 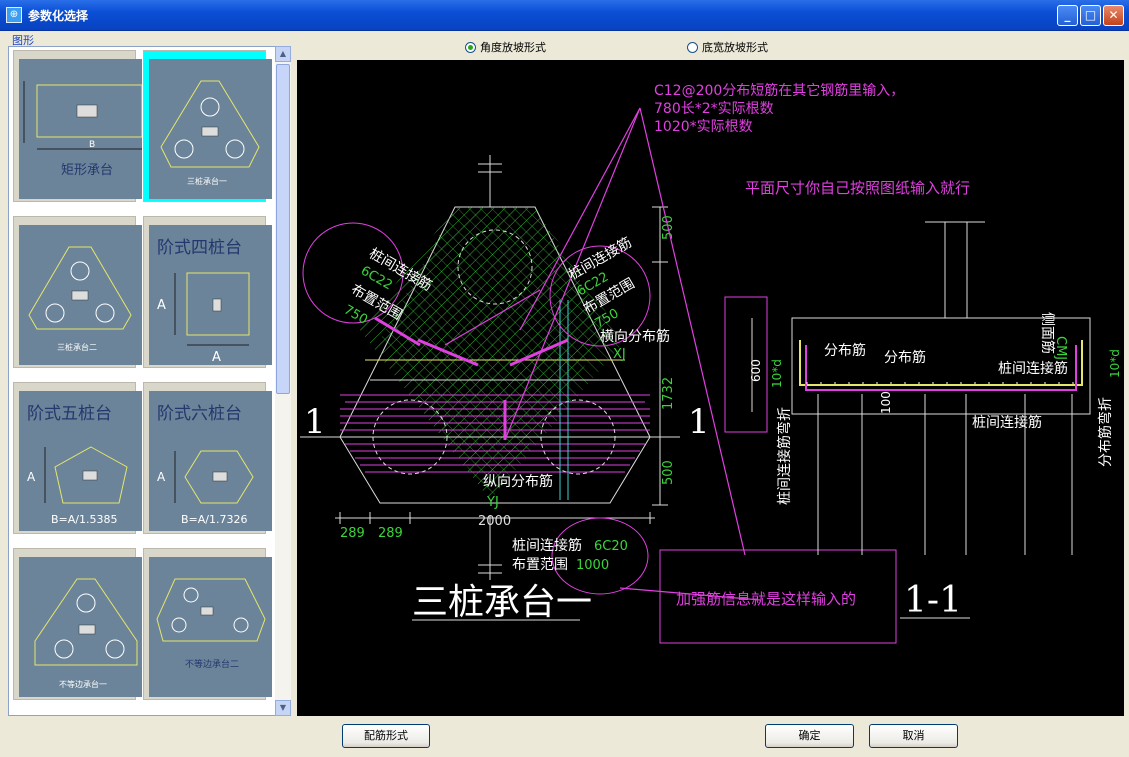 I want to click on dim-500-bottom: 500, so click(x=668, y=472).